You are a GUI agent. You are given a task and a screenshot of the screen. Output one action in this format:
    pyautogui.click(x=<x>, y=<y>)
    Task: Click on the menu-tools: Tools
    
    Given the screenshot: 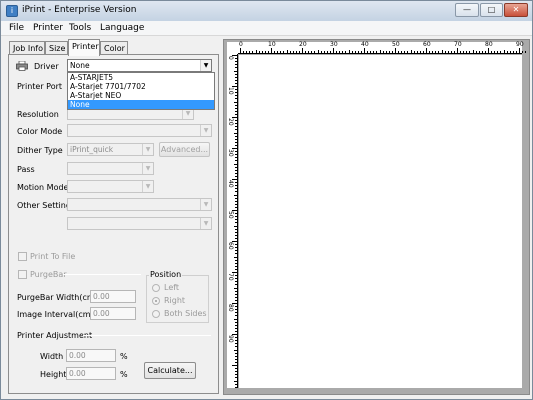 What is the action you would take?
    pyautogui.click(x=80, y=28)
    